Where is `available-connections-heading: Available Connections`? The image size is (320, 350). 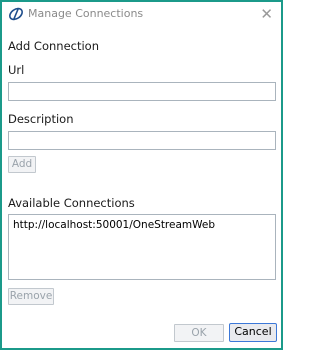 available-connections-heading: Available Connections is located at coordinates (71, 203).